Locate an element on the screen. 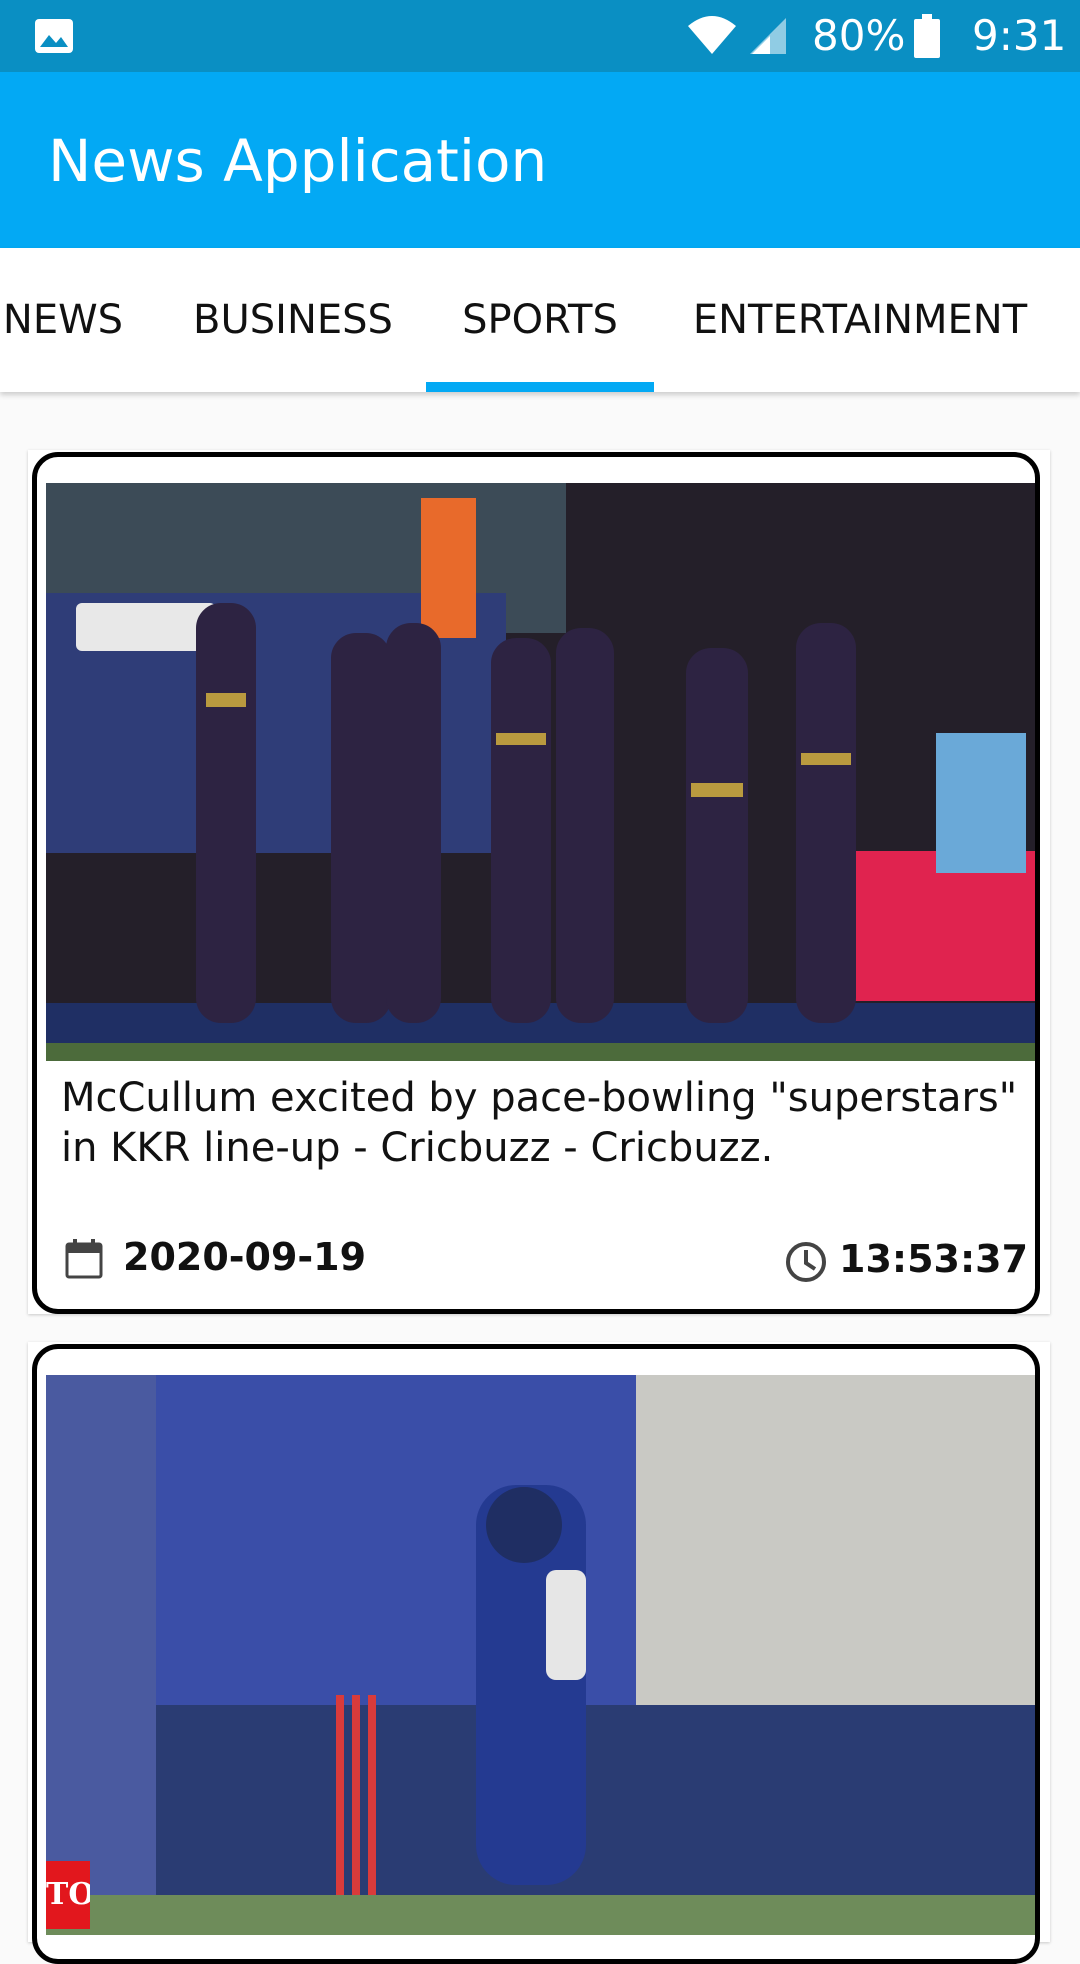 The height and width of the screenshot is (1964, 1080). category-tabs: NEWS BUSINESS SPORTS ENTERTAINMENT is located at coordinates (540, 320).